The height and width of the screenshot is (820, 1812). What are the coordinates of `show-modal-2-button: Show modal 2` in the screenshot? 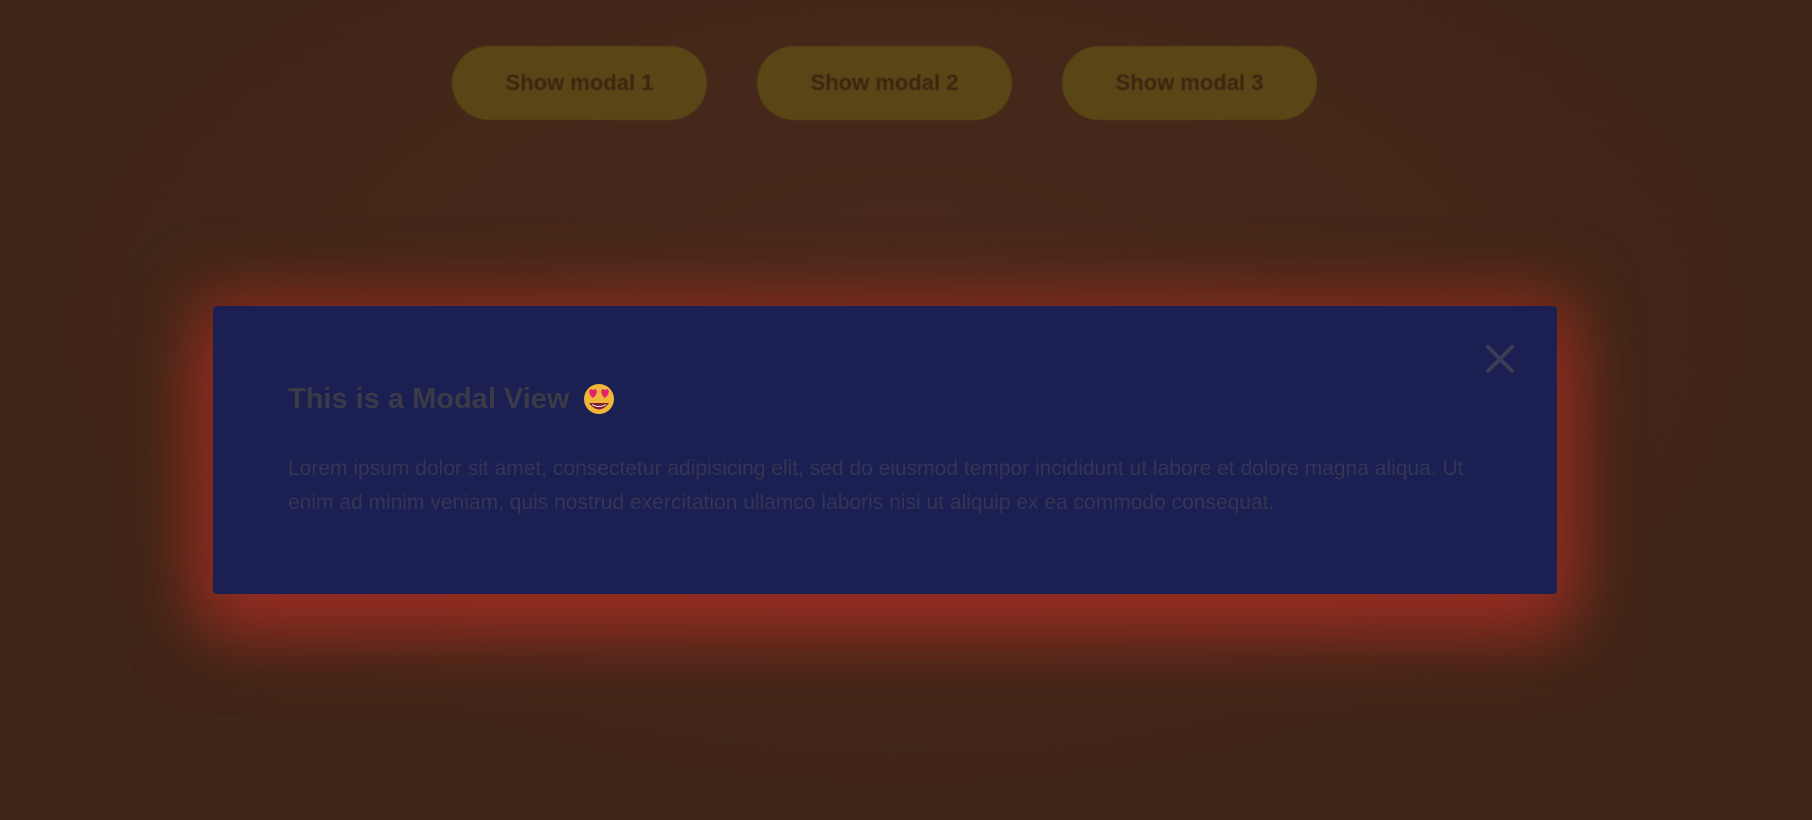 It's located at (884, 83).